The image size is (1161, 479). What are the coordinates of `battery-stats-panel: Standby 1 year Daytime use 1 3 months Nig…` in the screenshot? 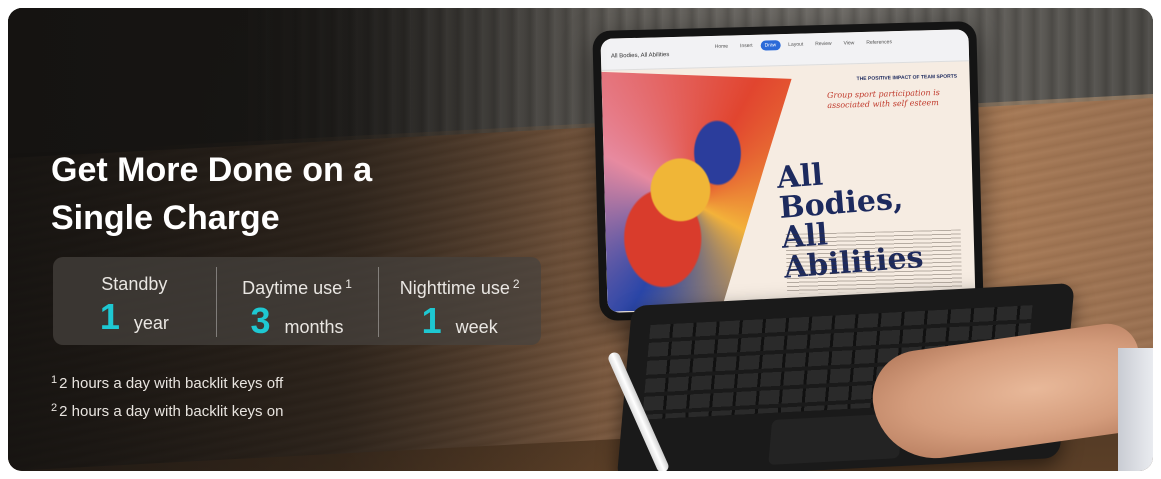 It's located at (297, 301).